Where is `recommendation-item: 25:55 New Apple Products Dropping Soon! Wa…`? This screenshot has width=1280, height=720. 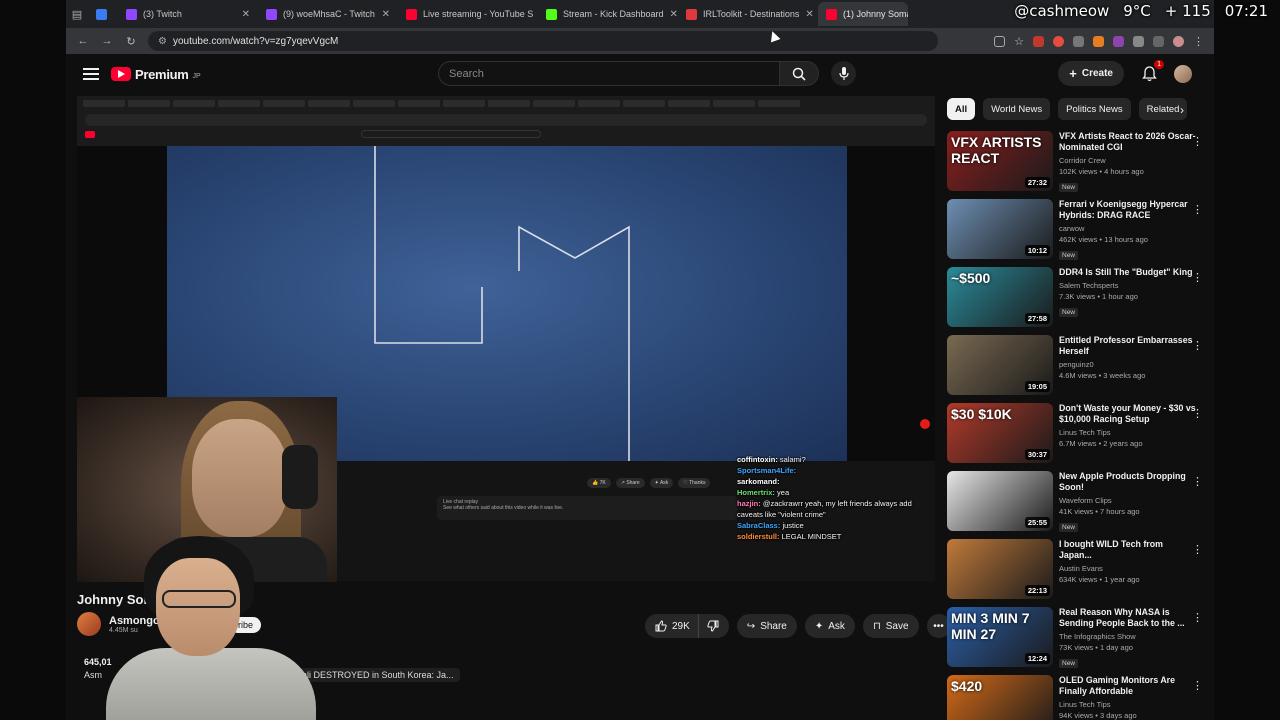
recommendation-item: 25:55 New Apple Products Dropping Soon! Wa… is located at coordinates (1077, 505).